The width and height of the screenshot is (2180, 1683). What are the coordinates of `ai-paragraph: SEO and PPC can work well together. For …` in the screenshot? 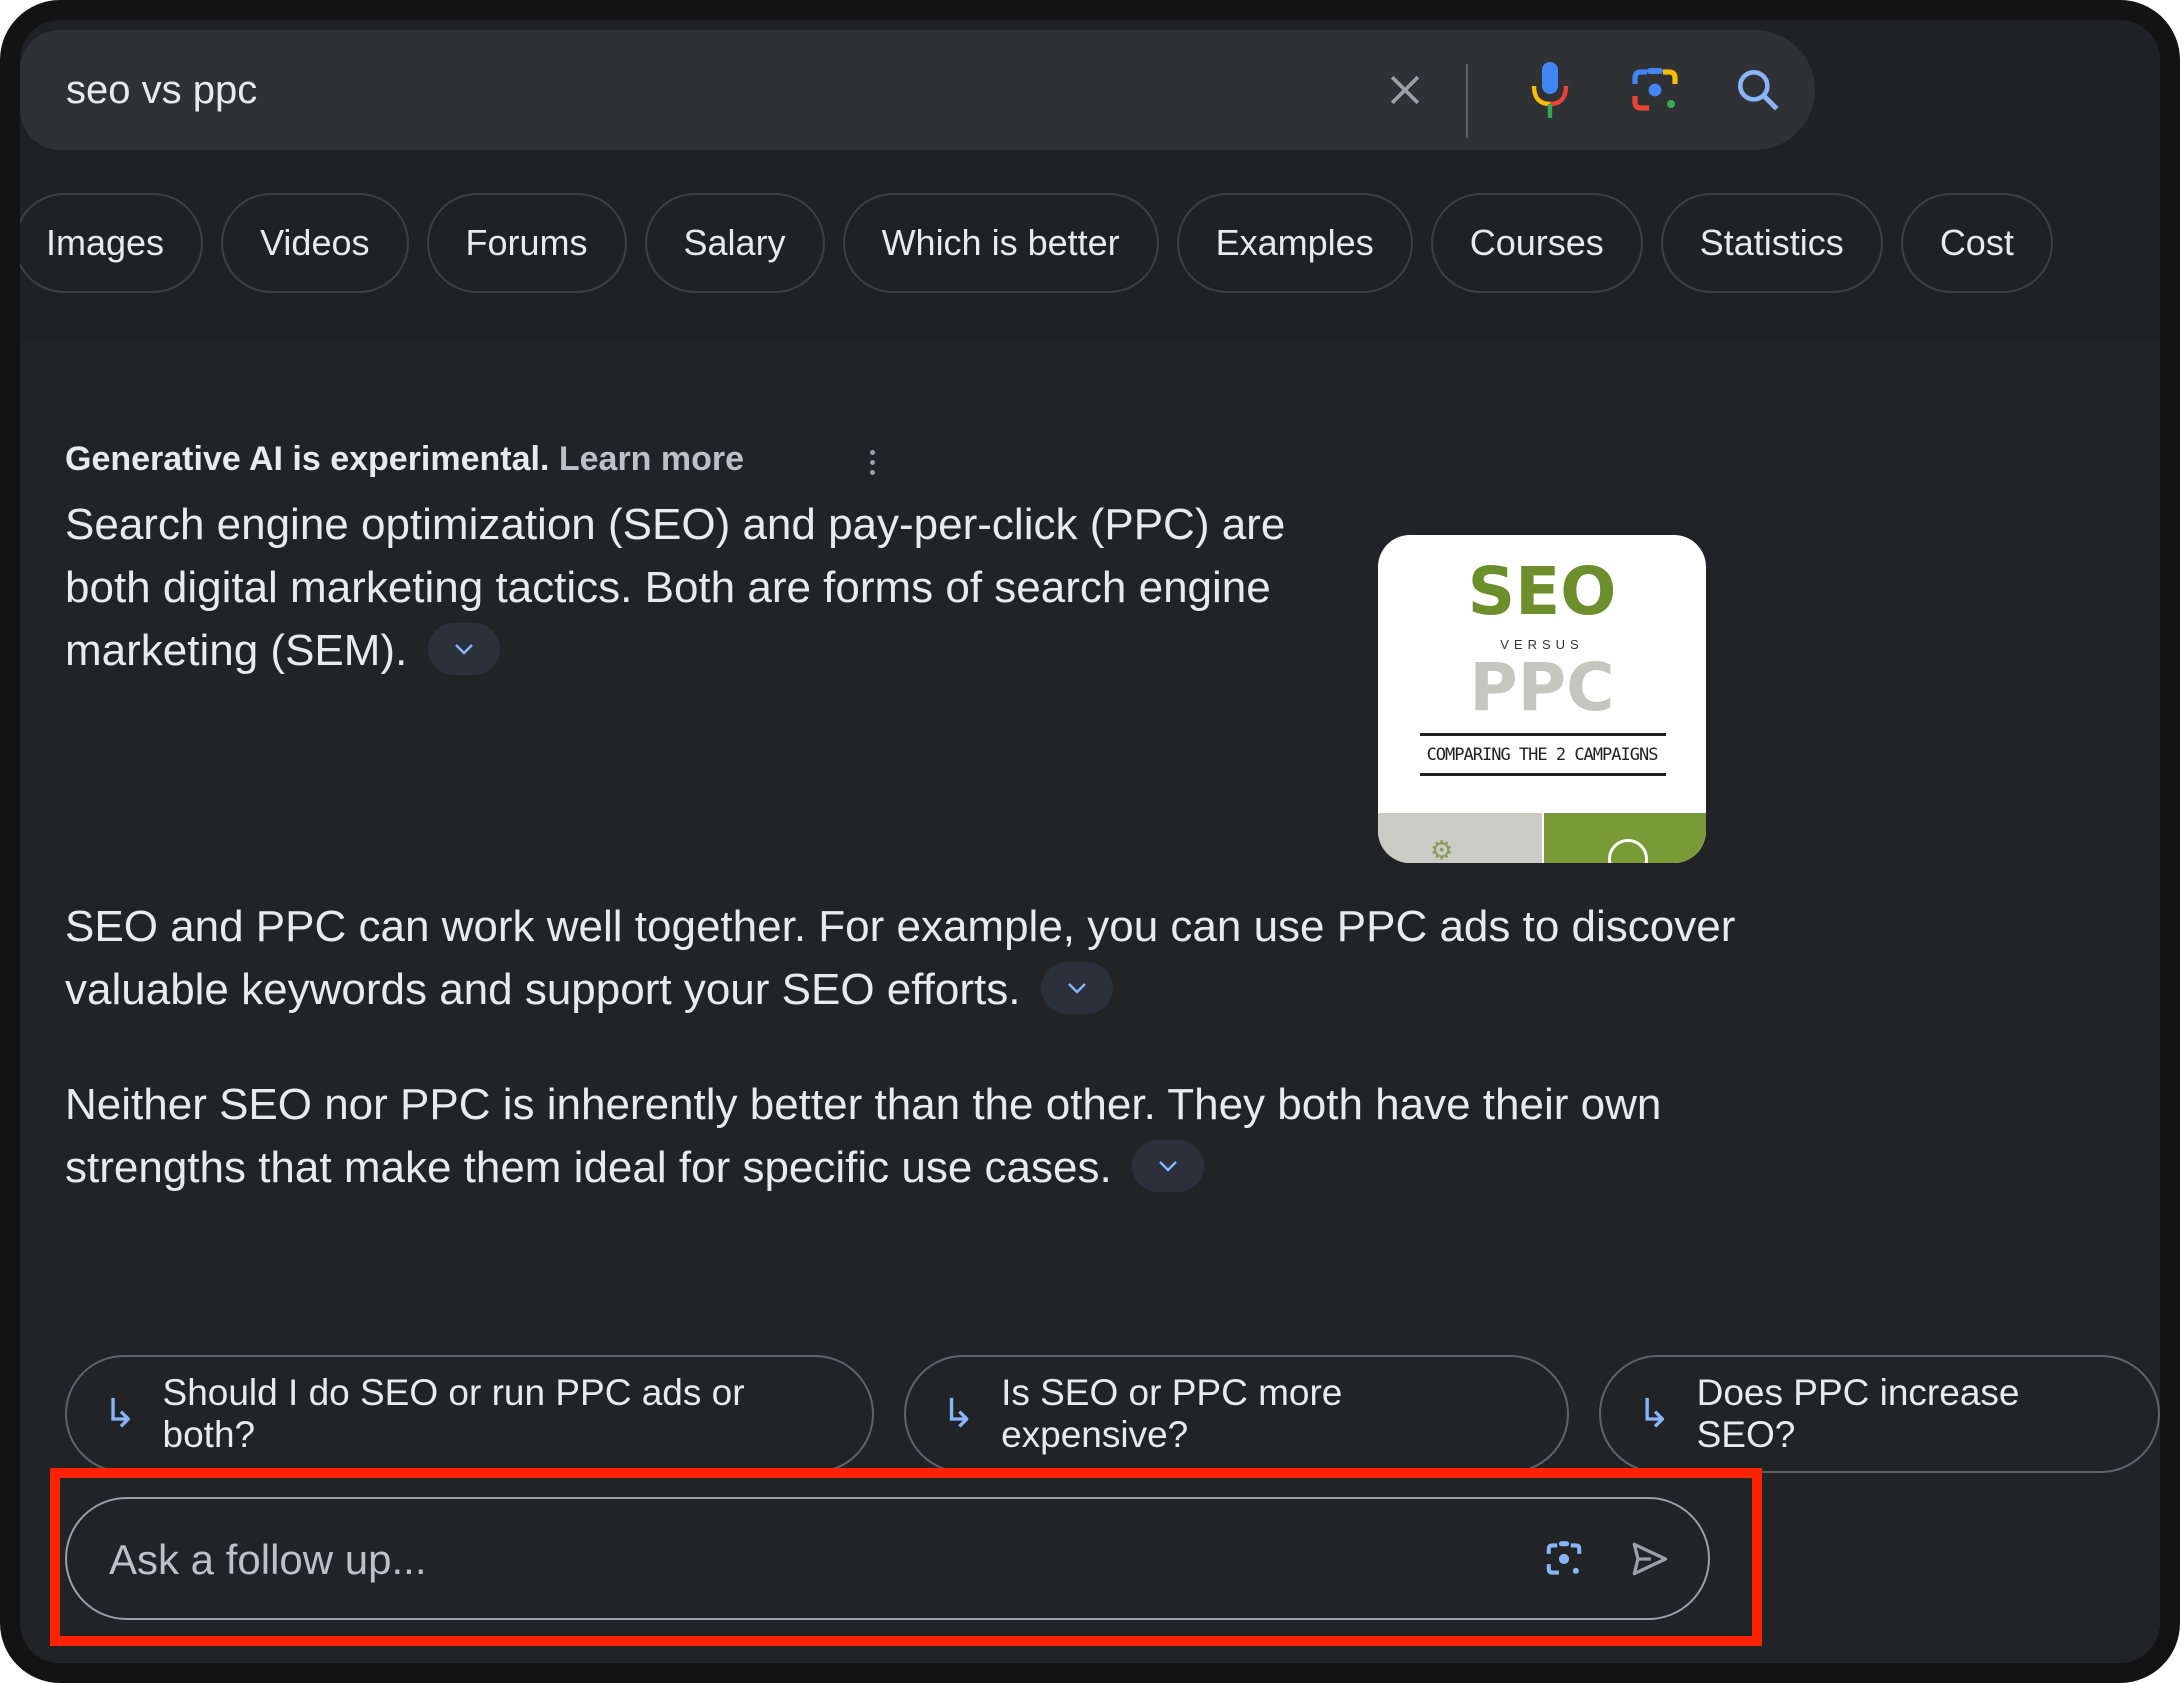 It's located at (905, 958).